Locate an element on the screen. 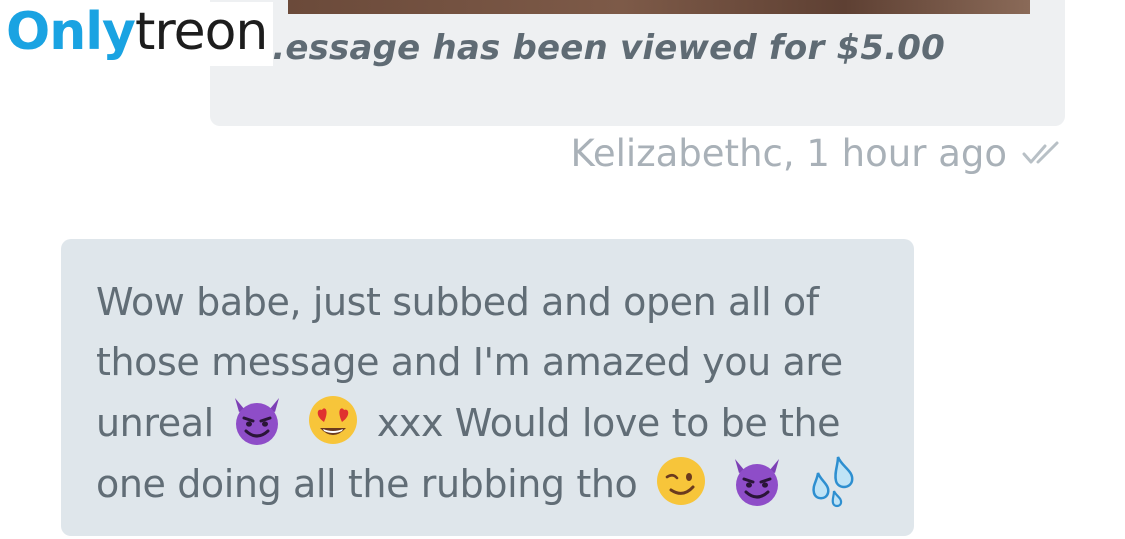  logo-part-treon: treon is located at coordinates (201, 32).